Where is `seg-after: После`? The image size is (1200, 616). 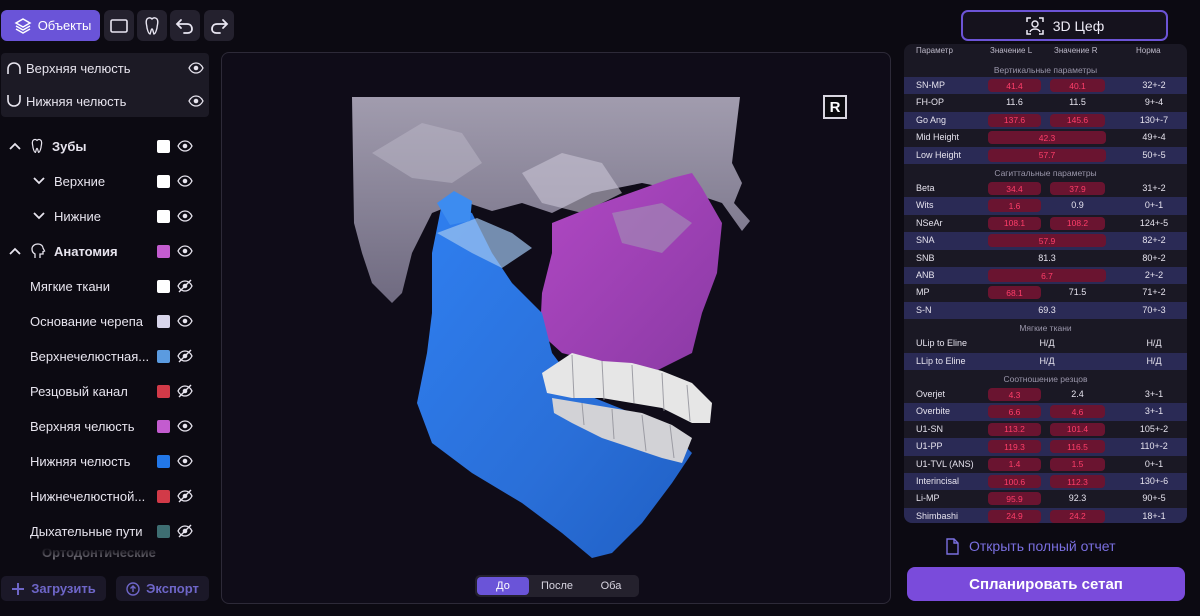 seg-after: После is located at coordinates (557, 586).